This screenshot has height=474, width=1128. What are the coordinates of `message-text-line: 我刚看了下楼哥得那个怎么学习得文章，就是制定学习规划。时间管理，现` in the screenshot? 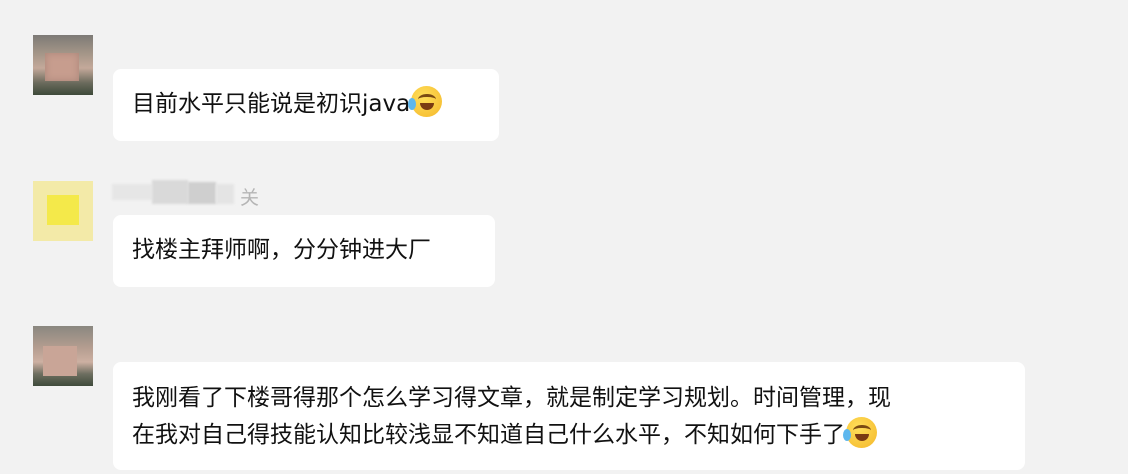 It's located at (511, 398).